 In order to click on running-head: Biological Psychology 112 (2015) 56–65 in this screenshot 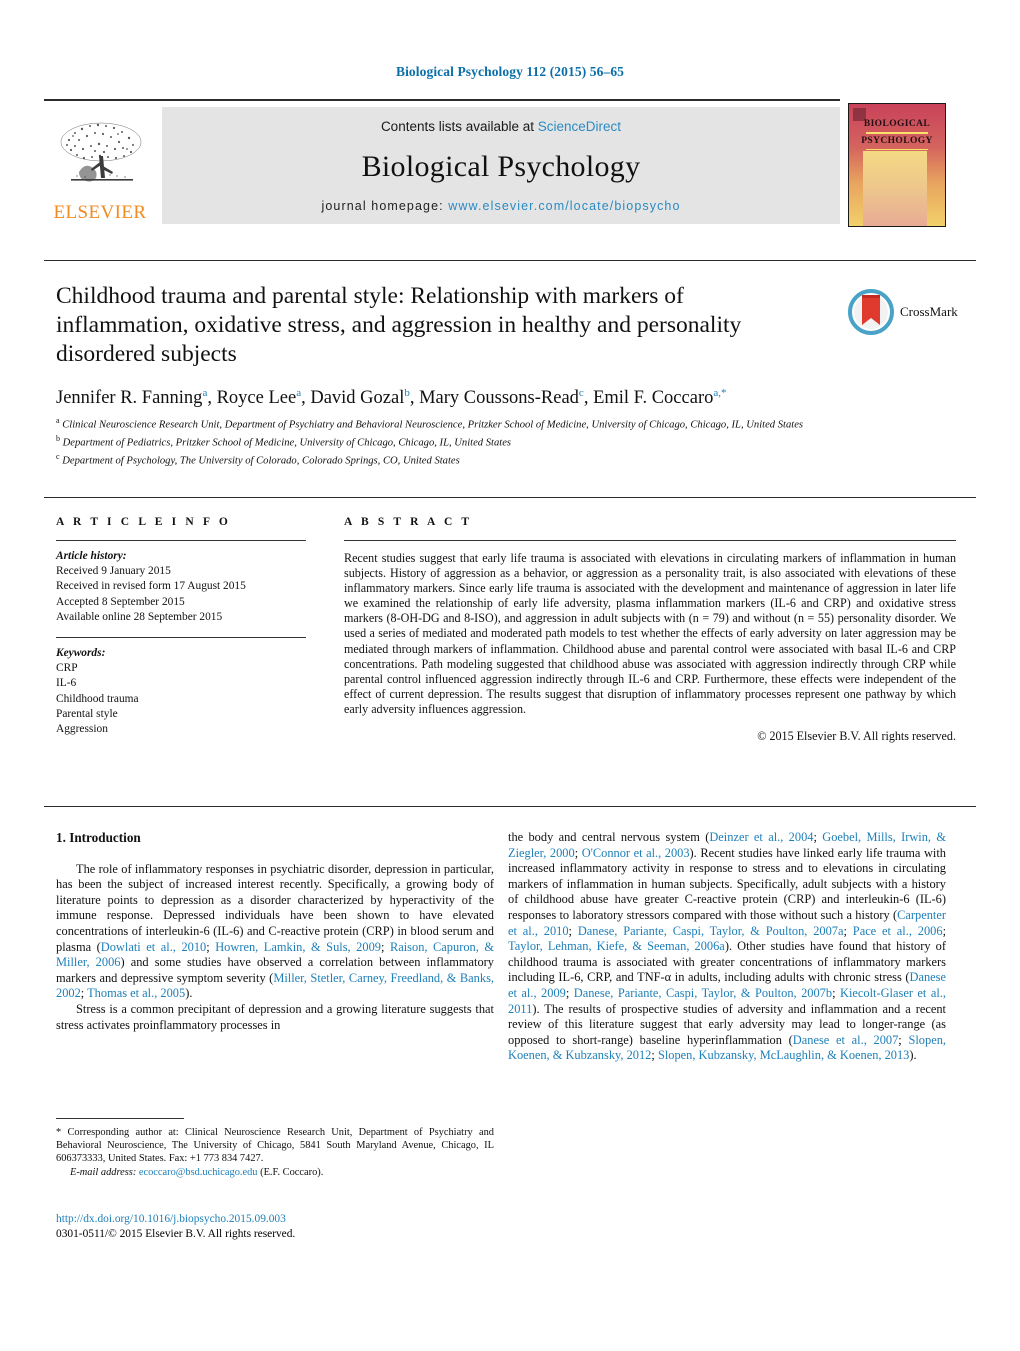, I will do `click(510, 71)`.